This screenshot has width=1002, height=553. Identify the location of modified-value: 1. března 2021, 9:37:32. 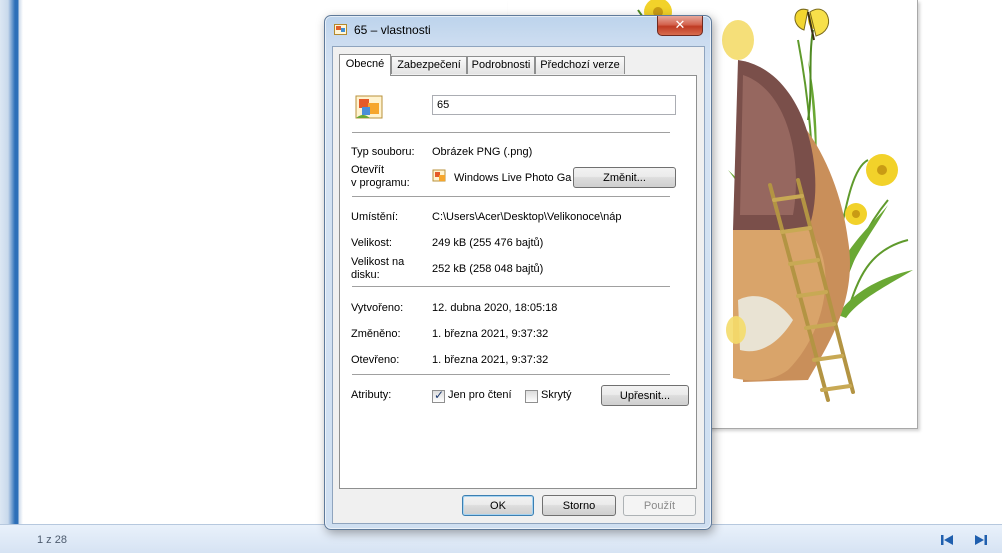
(490, 334).